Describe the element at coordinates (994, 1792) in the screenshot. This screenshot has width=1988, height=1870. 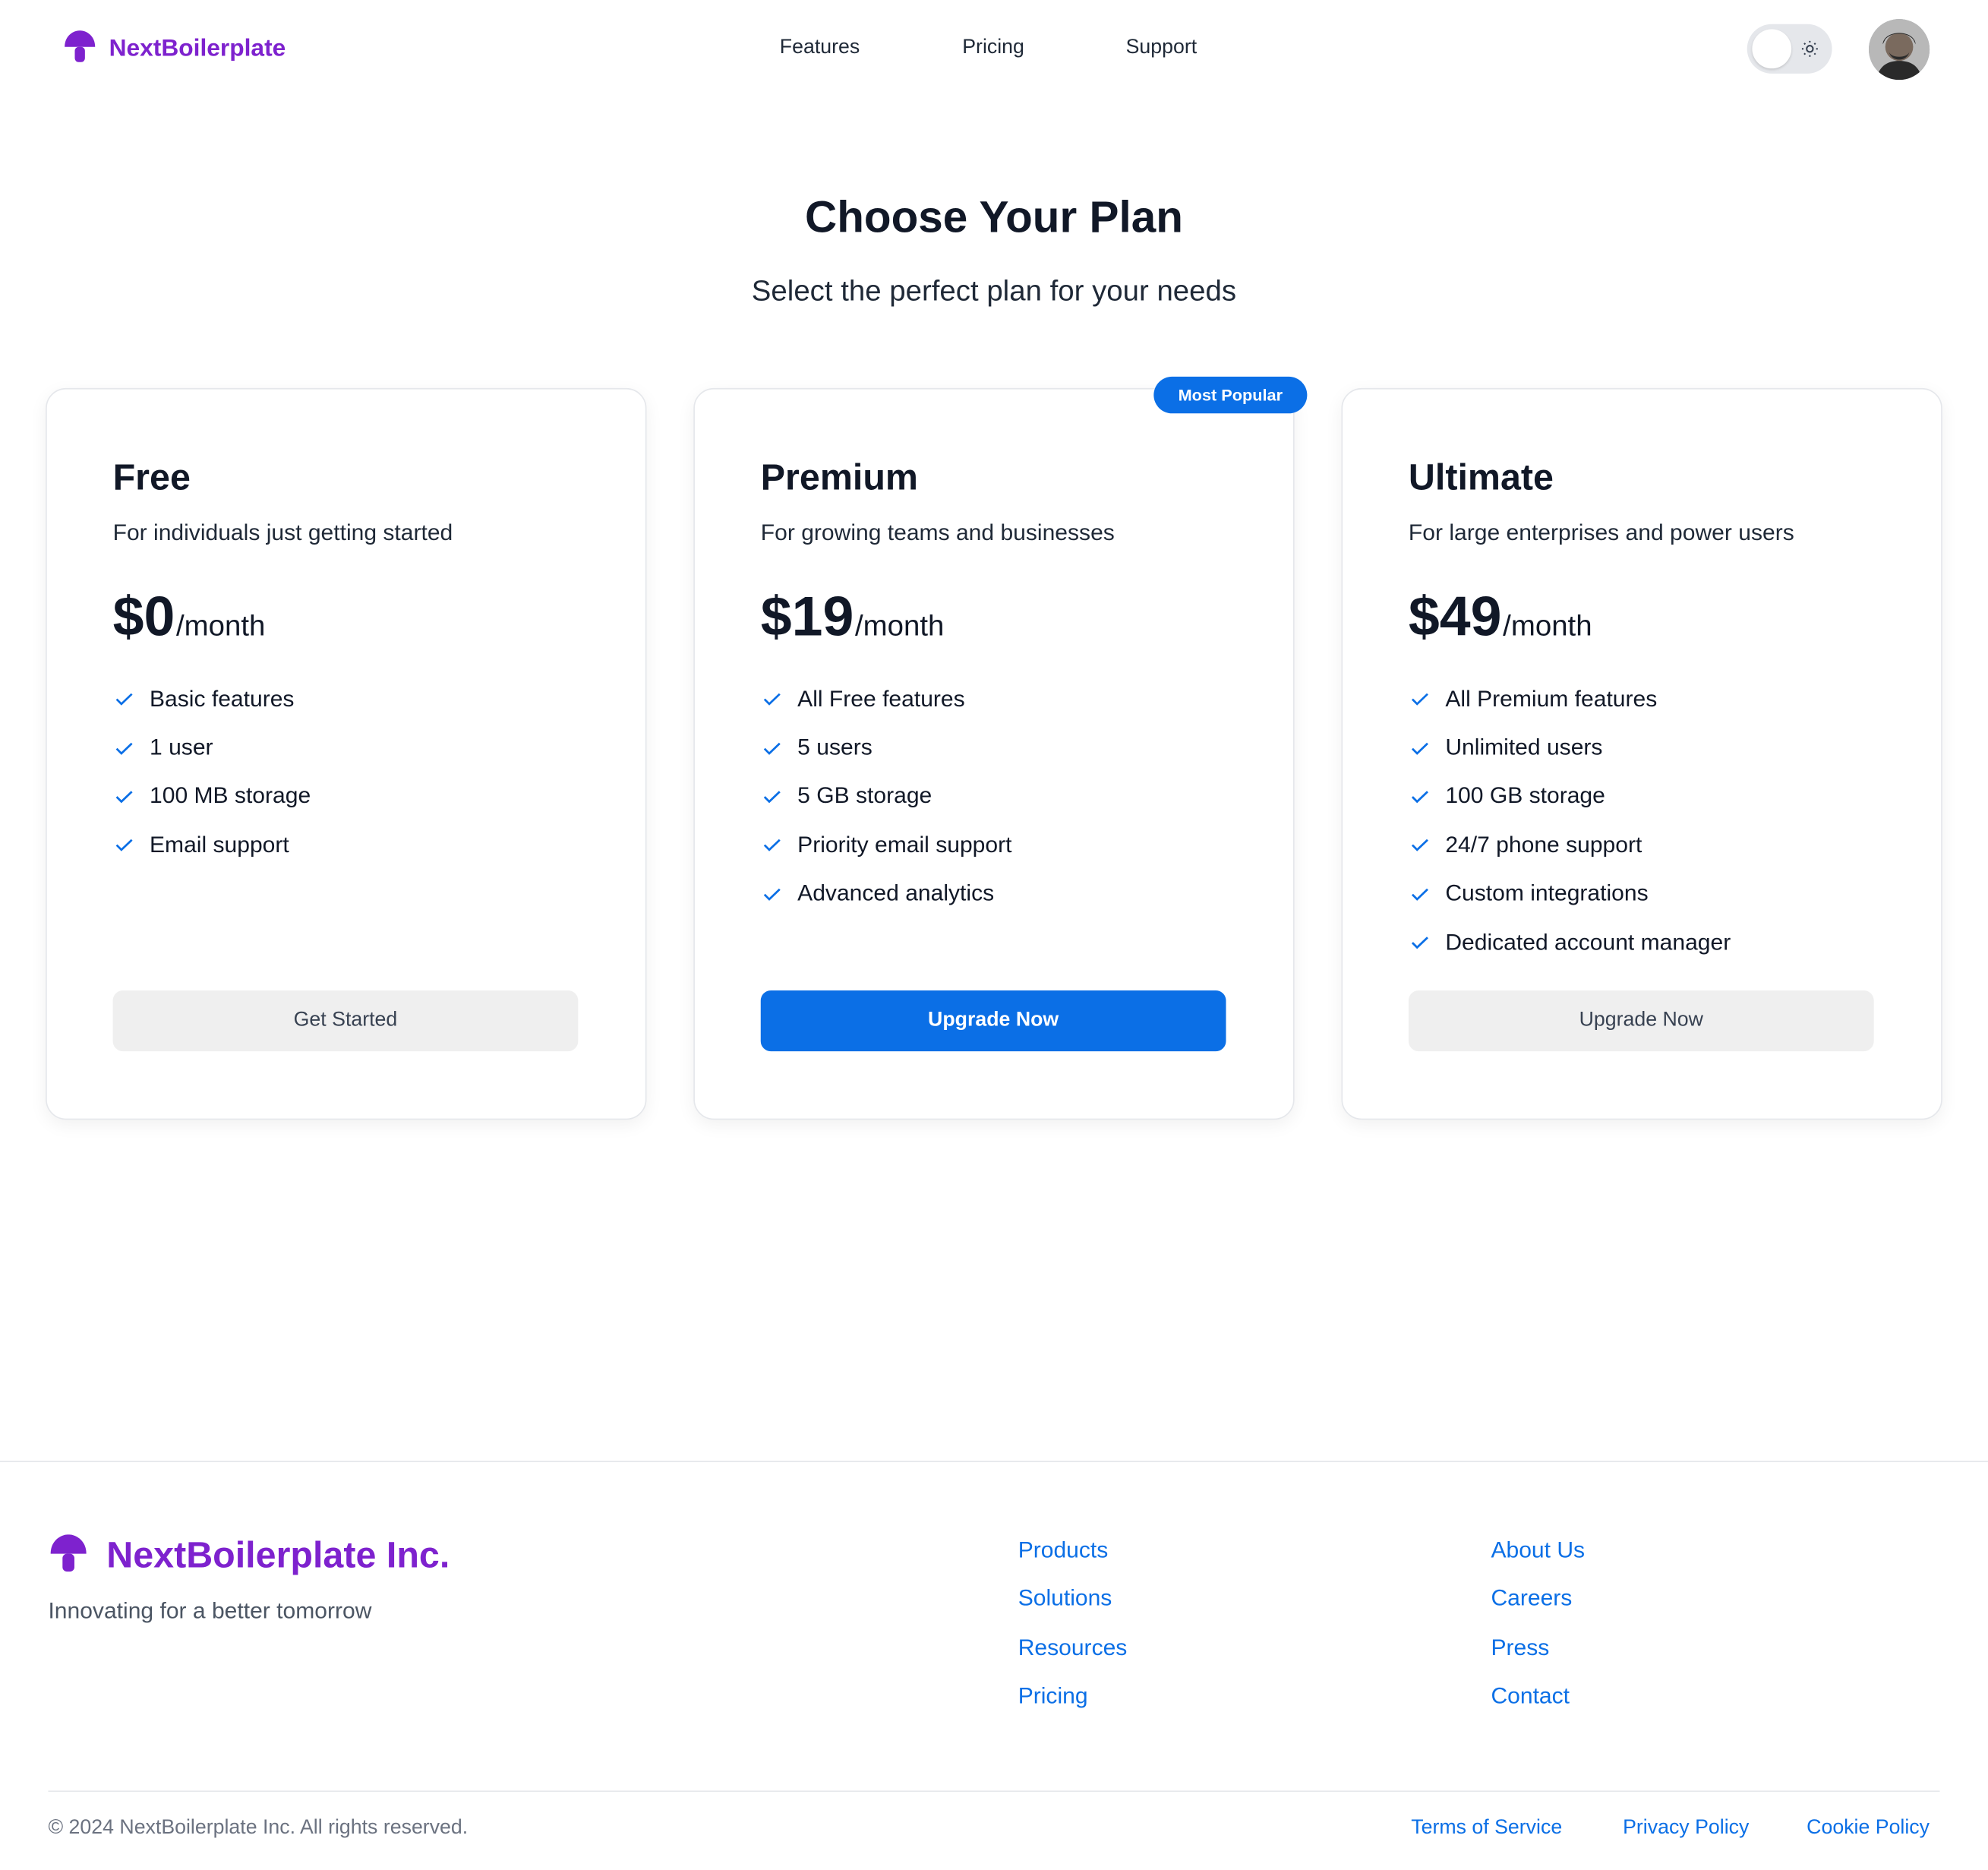
I see `footer-bottom-divider` at that location.